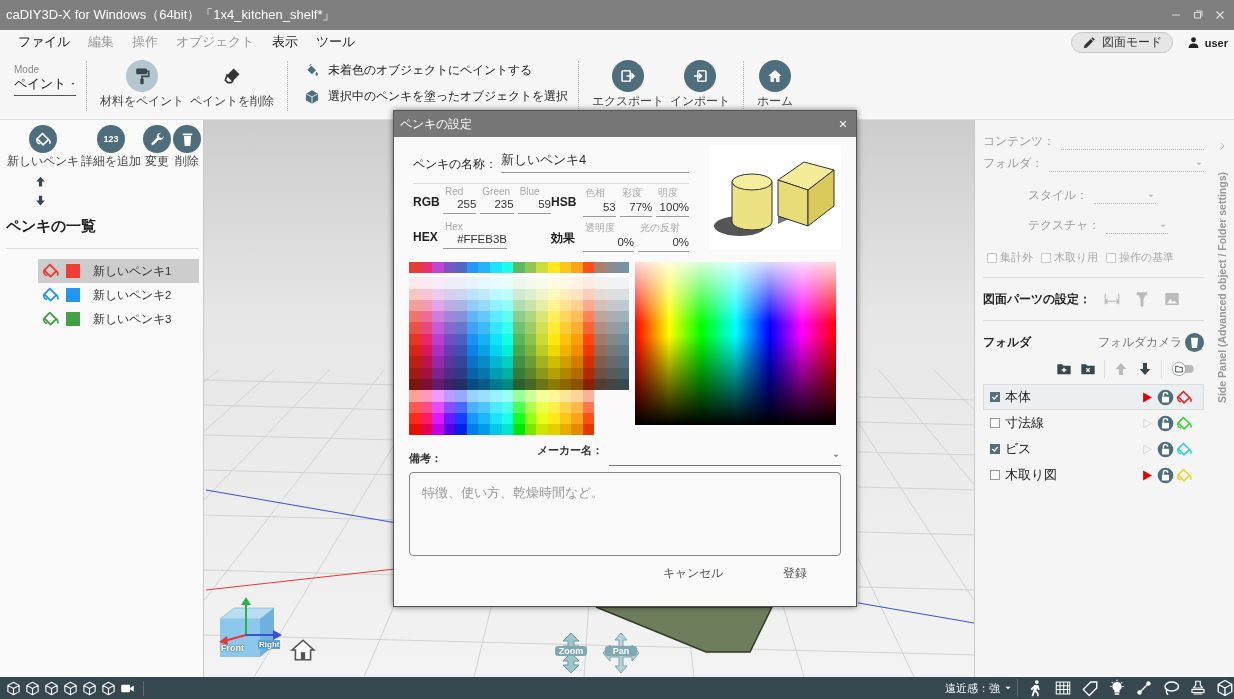 The height and width of the screenshot is (699, 1234). What do you see at coordinates (1194, 342) in the screenshot?
I see `bin-icon` at bounding box center [1194, 342].